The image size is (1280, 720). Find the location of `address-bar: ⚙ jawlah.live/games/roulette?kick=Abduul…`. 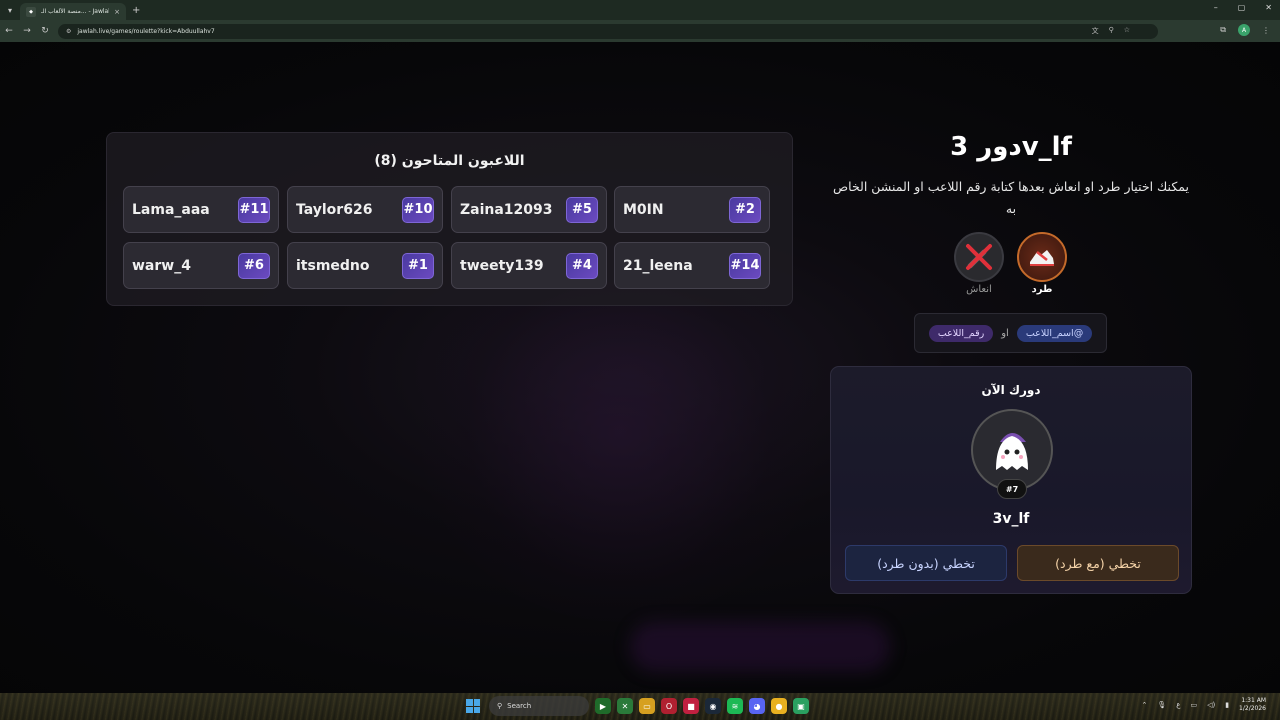

address-bar: ⚙ jawlah.live/games/roulette?kick=Abduul… is located at coordinates (608, 31).